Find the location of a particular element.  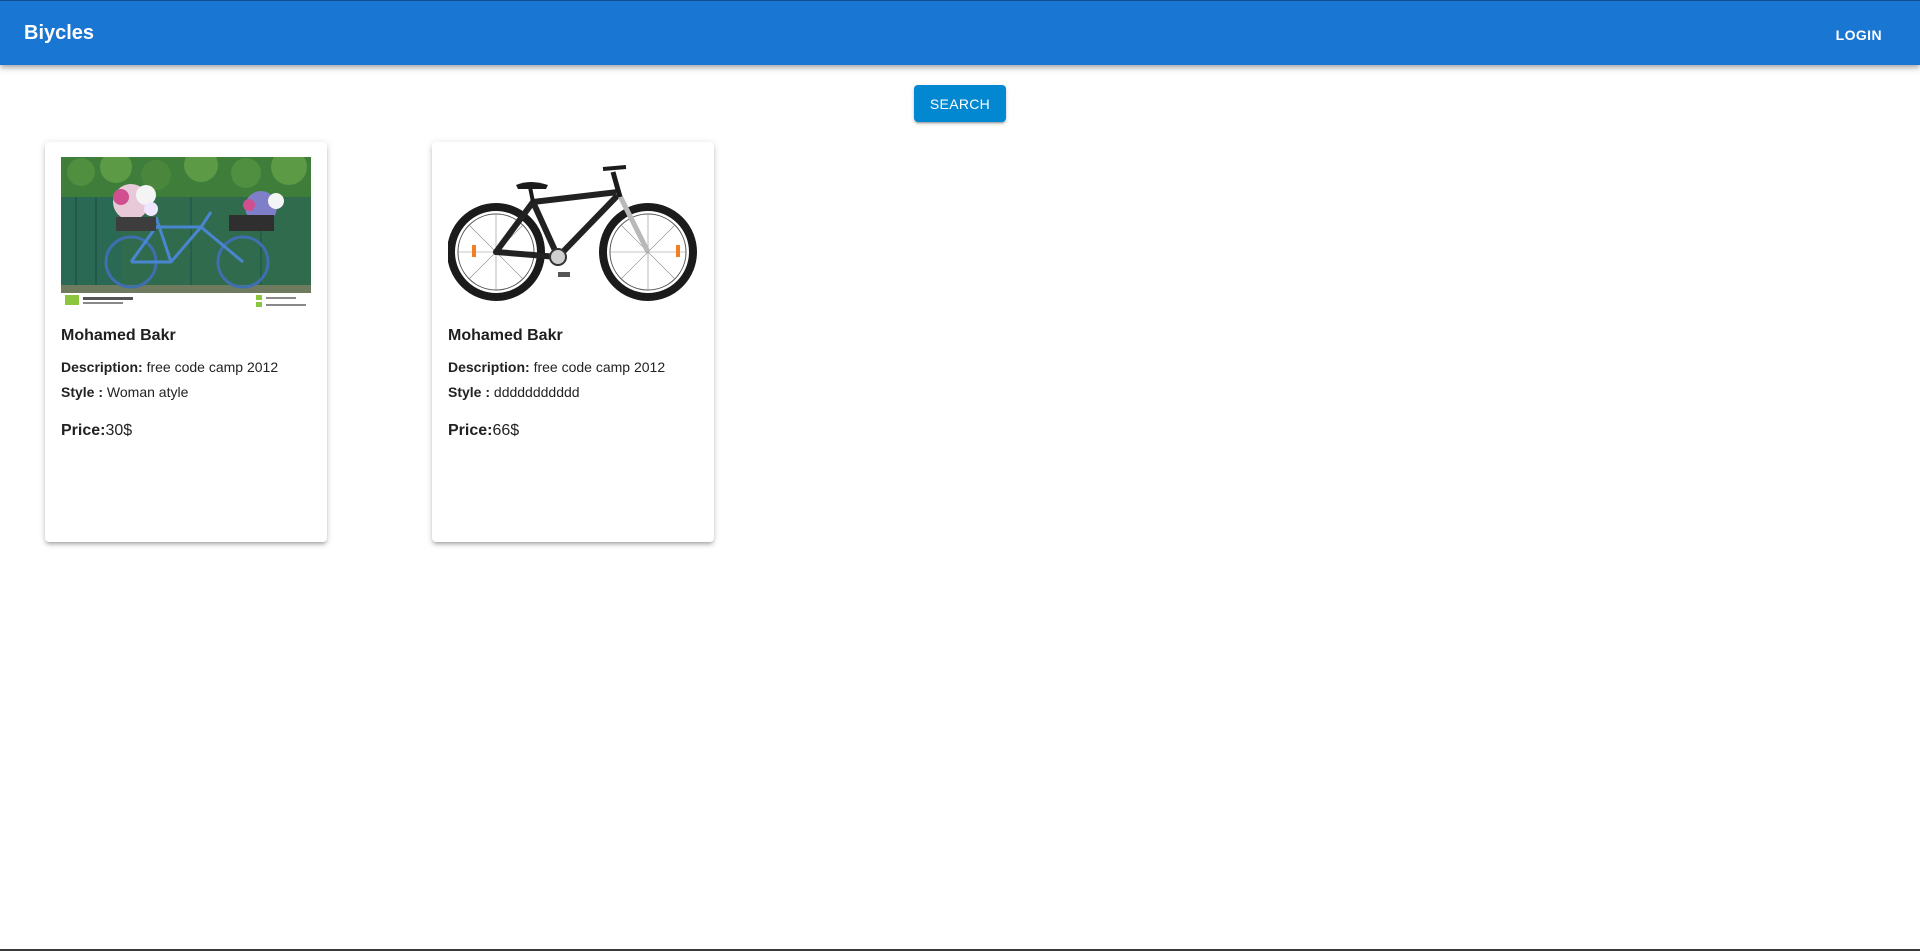

black-bicycle-image is located at coordinates (573, 232).